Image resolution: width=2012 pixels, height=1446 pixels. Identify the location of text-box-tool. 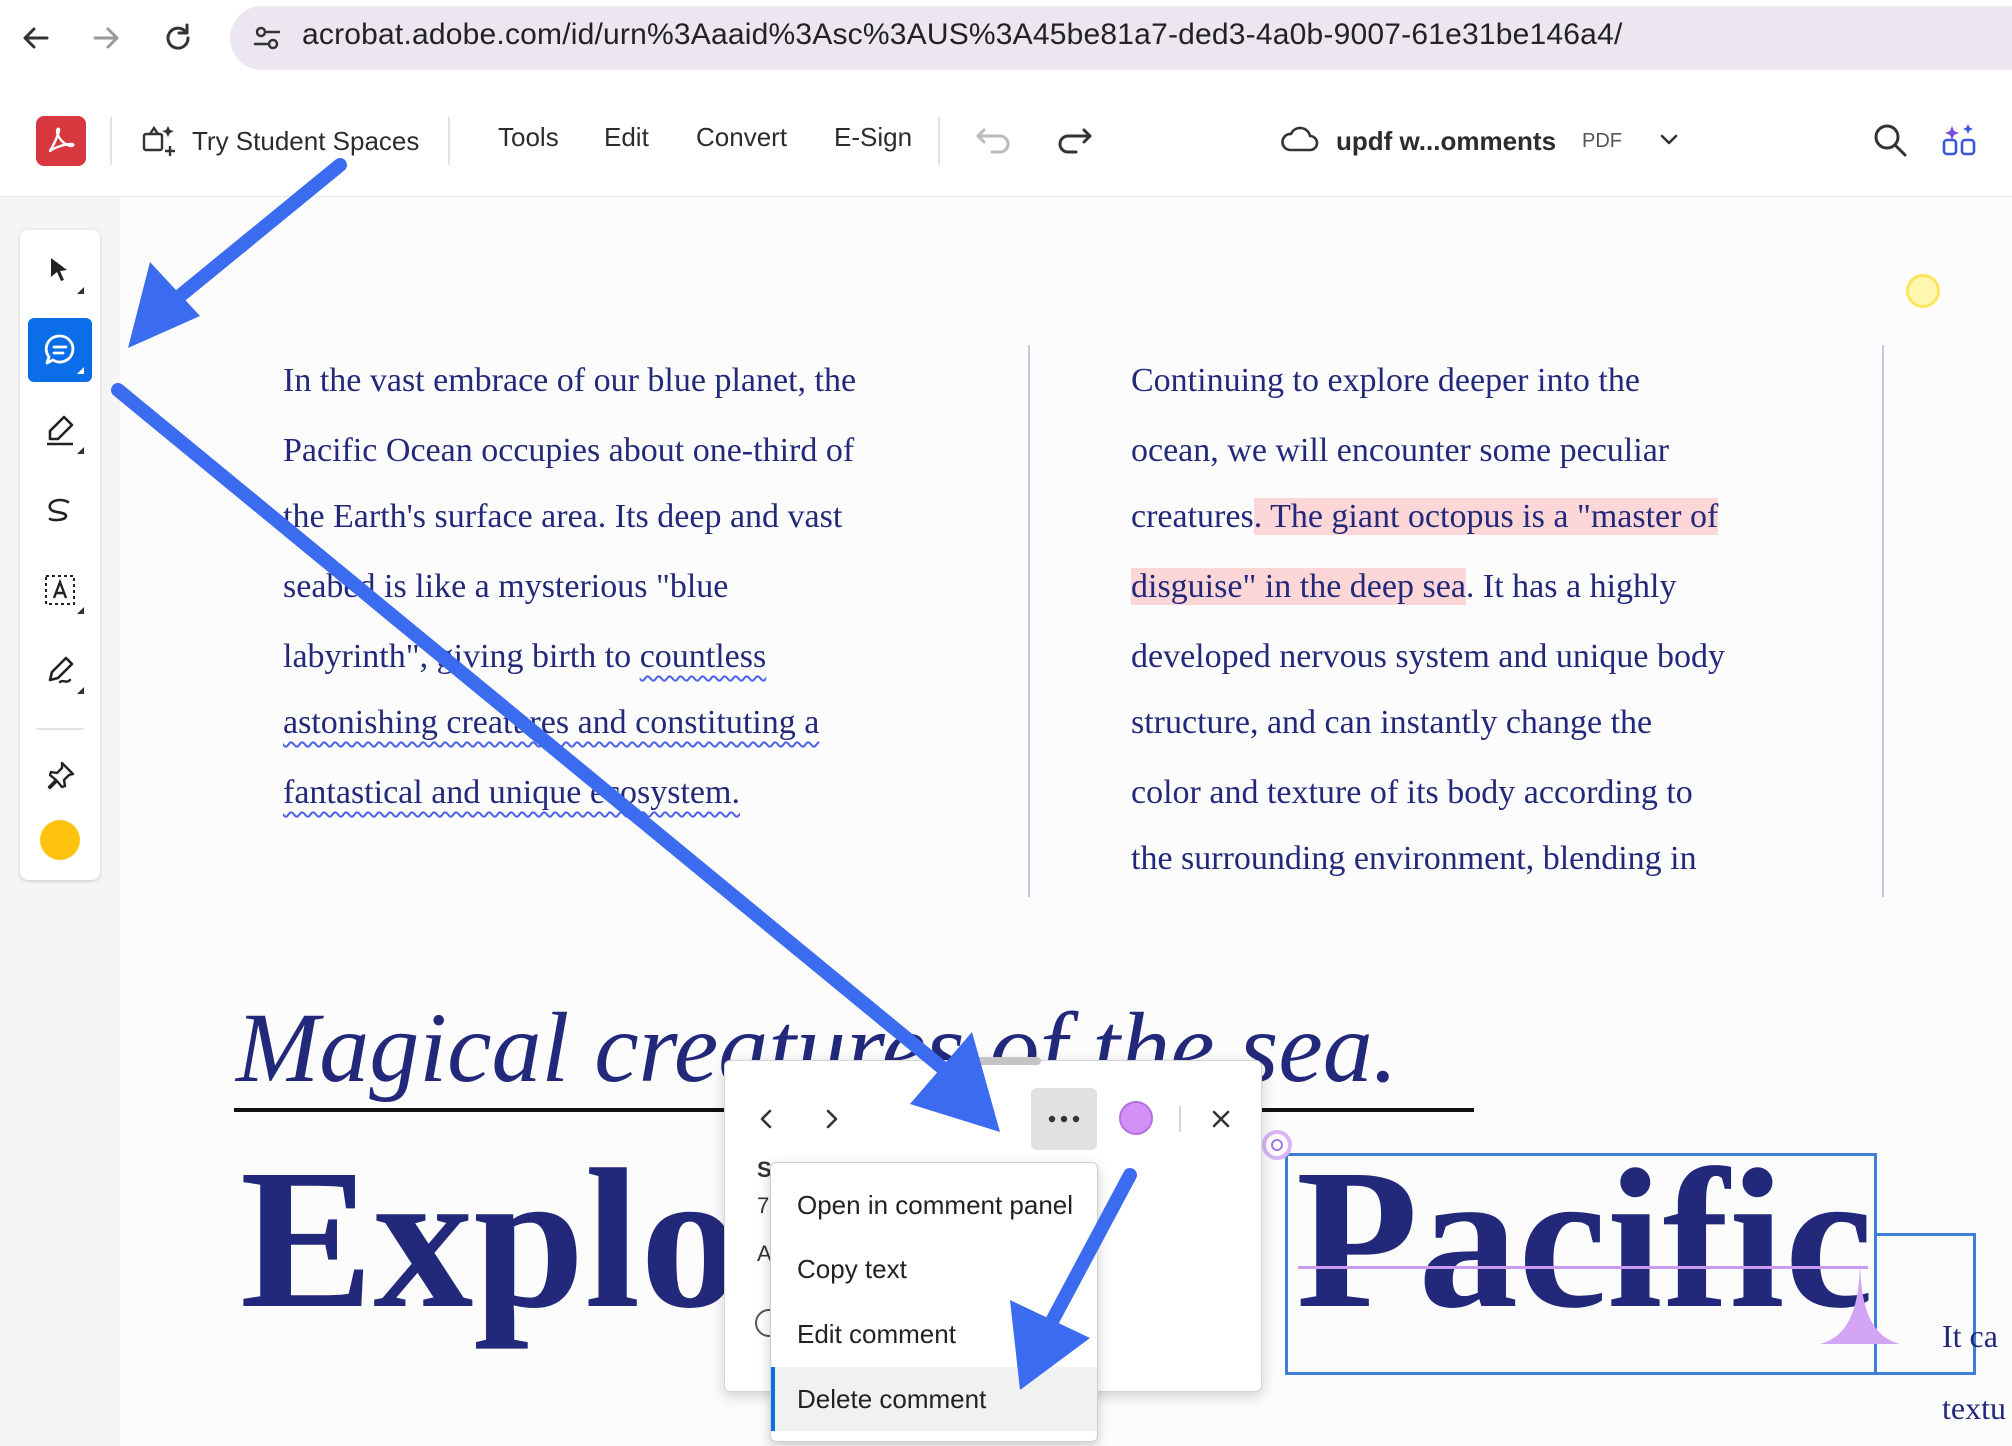
(60, 590).